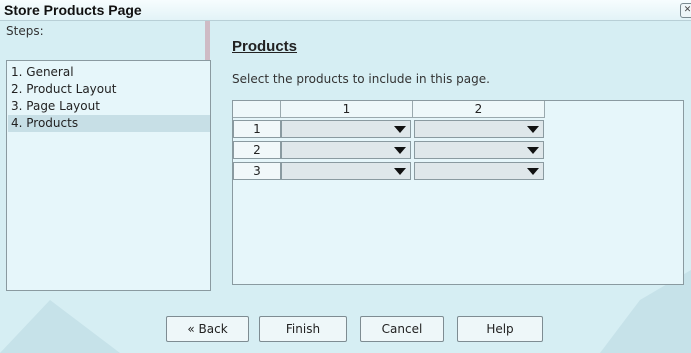  I want to click on back-label: Back, so click(213, 329).